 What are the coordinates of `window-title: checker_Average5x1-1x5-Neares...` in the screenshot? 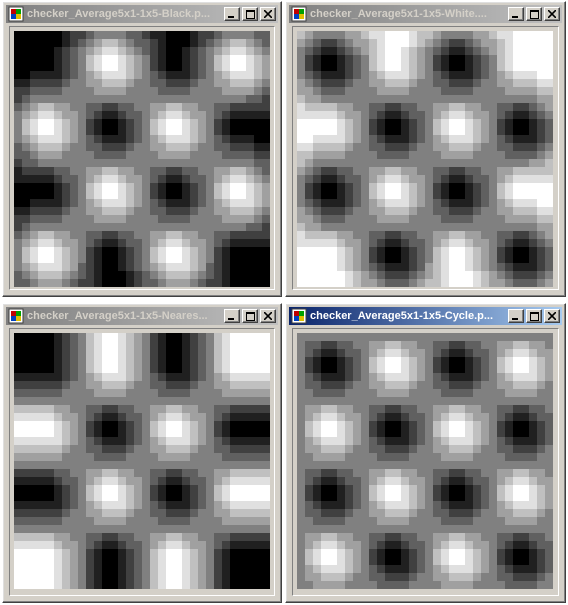 It's located at (117, 316).